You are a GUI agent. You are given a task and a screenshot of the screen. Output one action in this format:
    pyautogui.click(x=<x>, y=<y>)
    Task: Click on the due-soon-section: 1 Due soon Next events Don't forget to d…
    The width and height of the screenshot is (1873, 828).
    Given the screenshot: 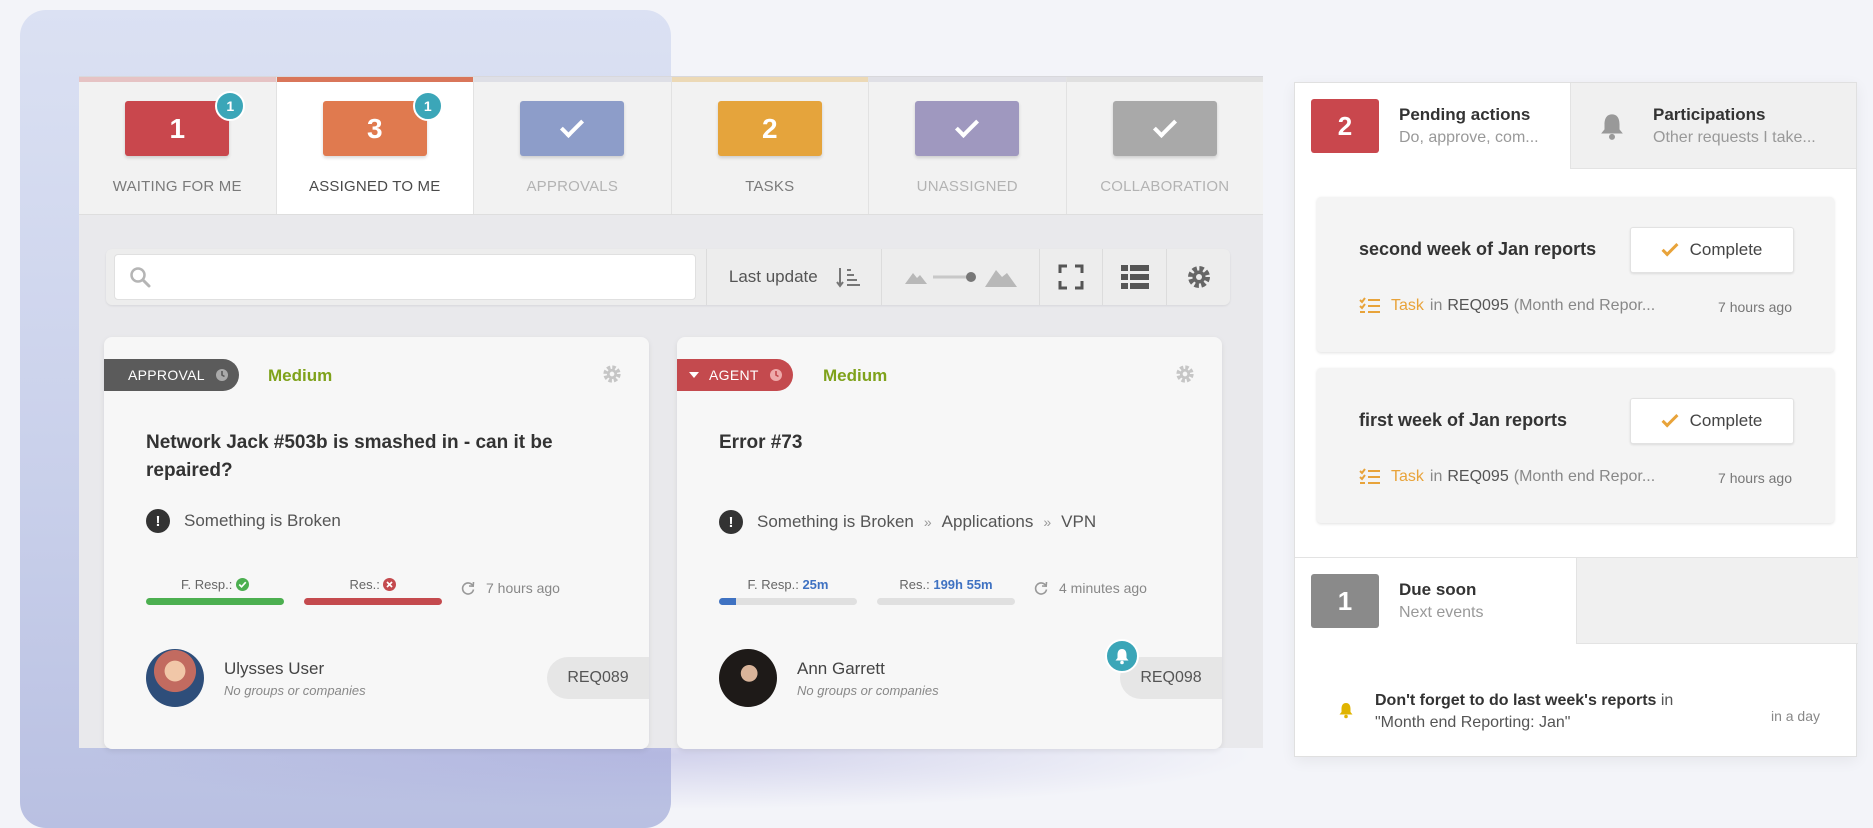 What is the action you would take?
    pyautogui.click(x=1576, y=657)
    